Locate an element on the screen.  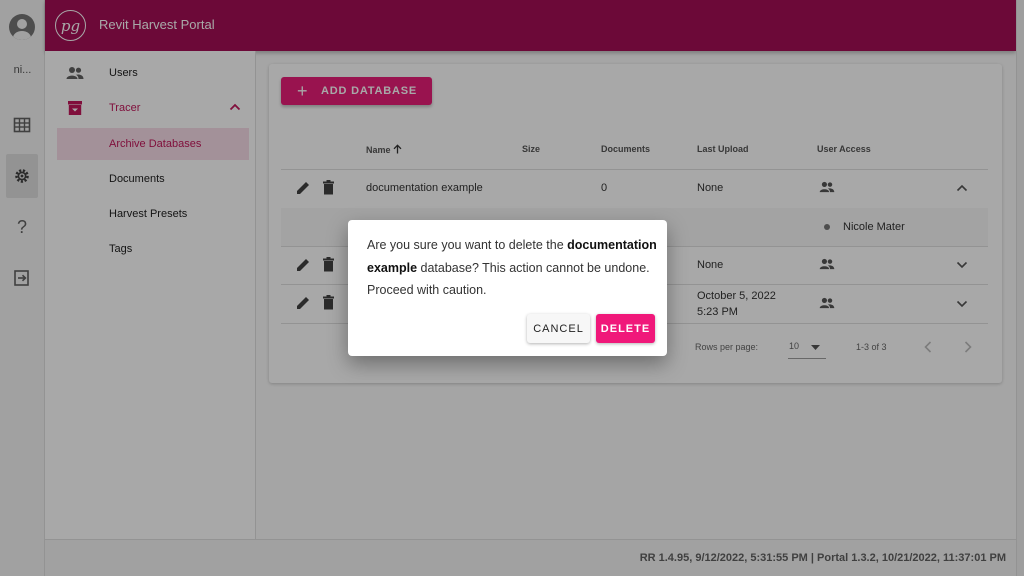
cancel-button: CANCEL is located at coordinates (558, 328).